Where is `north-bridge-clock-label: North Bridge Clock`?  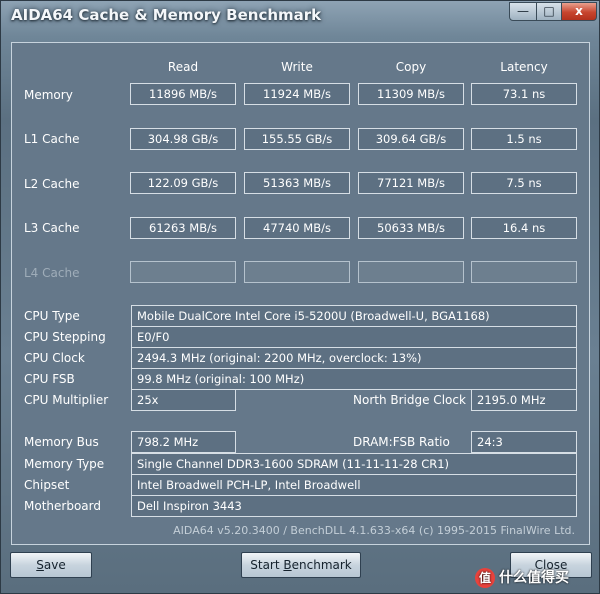
north-bridge-clock-label: North Bridge Clock is located at coordinates (409, 400).